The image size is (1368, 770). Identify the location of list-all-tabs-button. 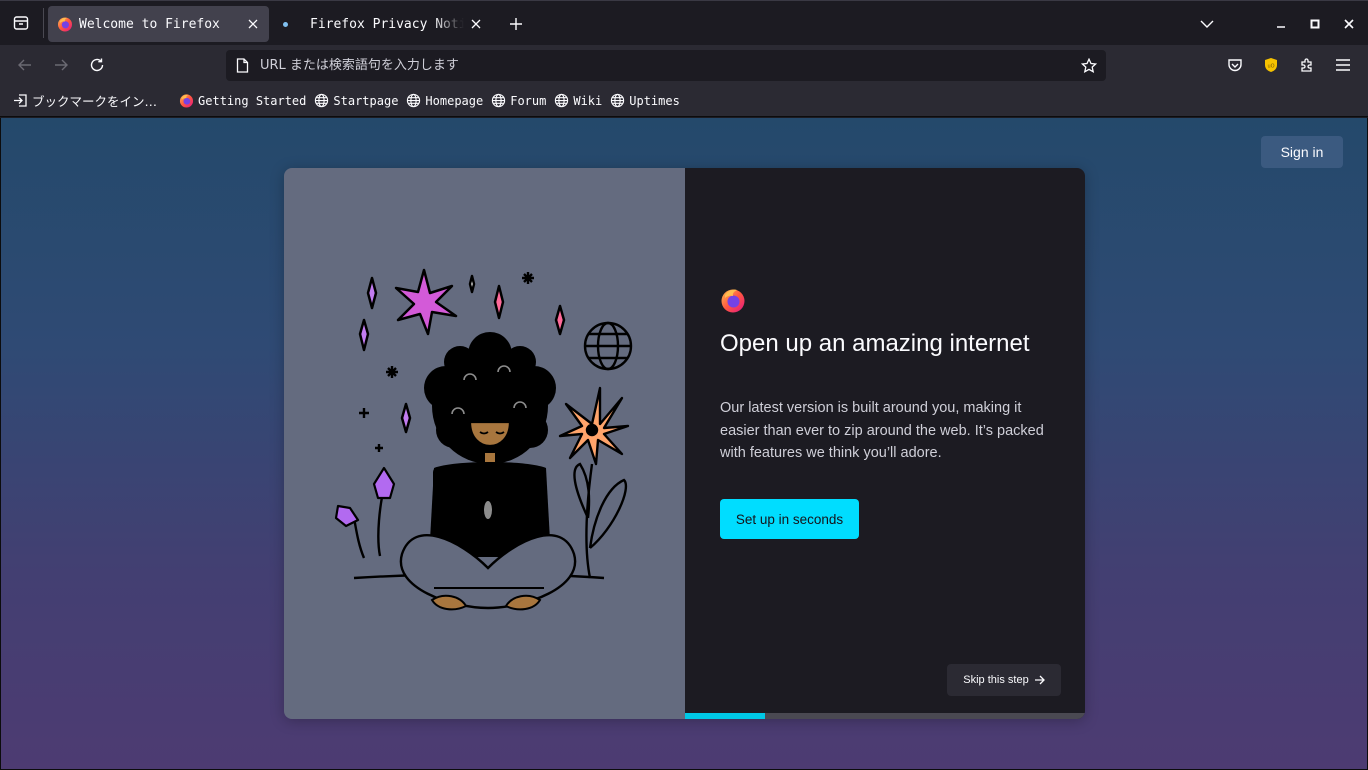
(1207, 24).